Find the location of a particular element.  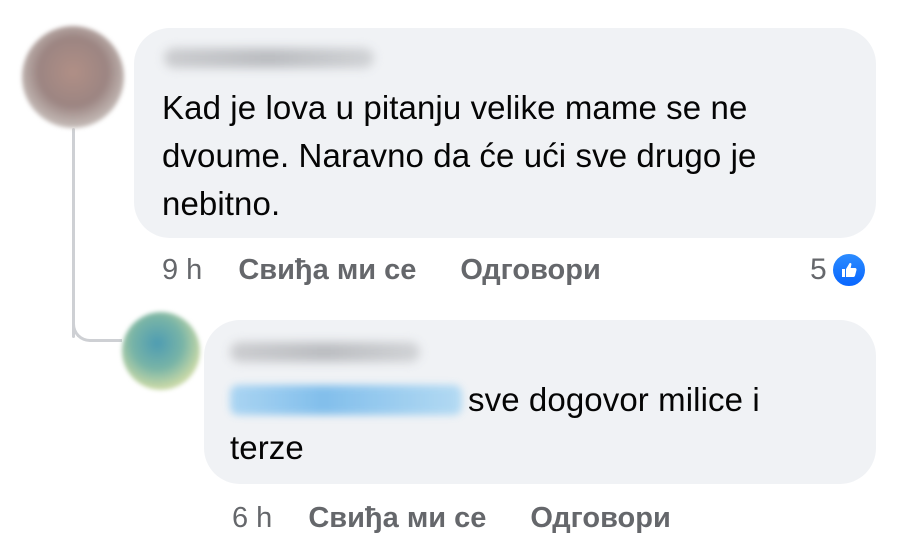

comment-timestamp: 9 h is located at coordinates (182, 270).